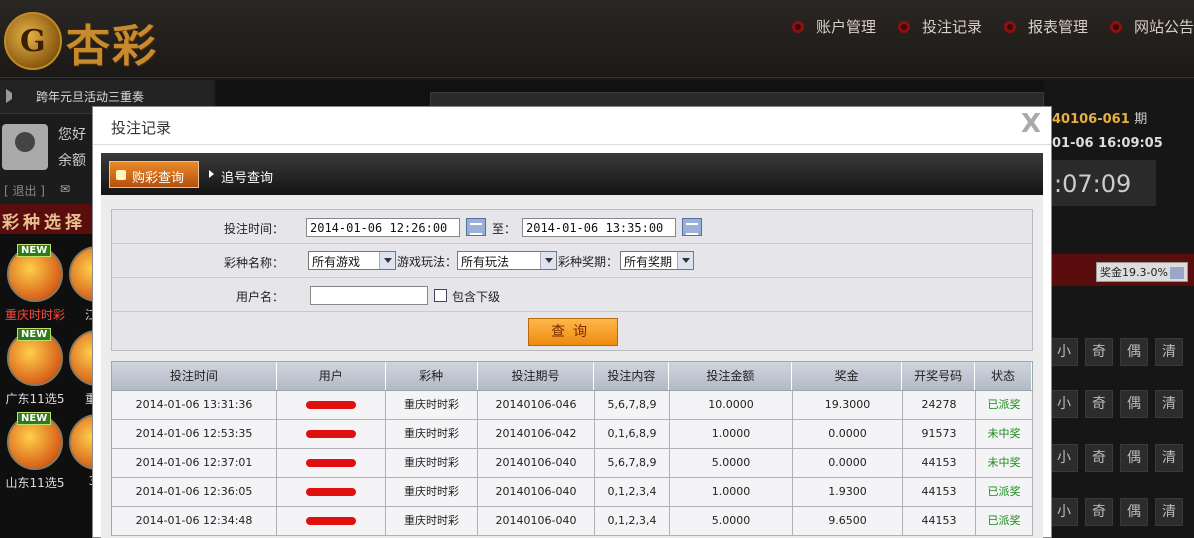 This screenshot has height=538, width=1194. I want to click on to-label: 至：, so click(504, 229).